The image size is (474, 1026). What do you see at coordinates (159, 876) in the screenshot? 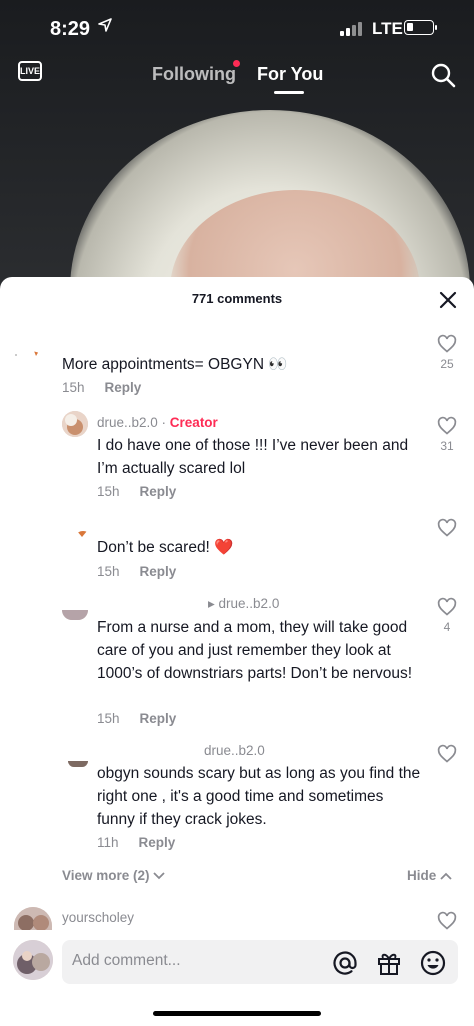
I see `chevron-down-icon` at bounding box center [159, 876].